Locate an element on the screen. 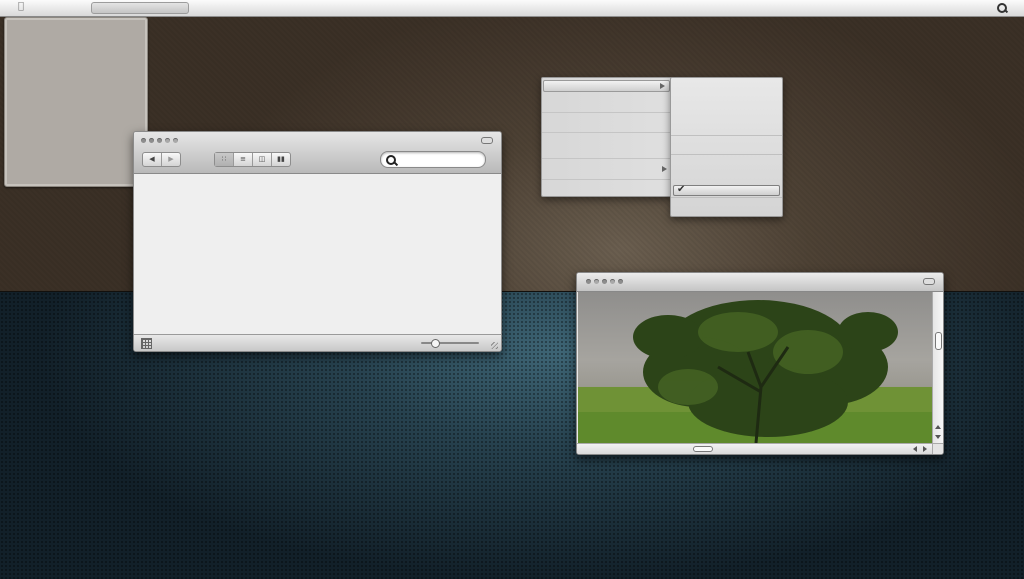 This screenshot has height=579, width=1024. menu-bar-selected-item is located at coordinates (140, 8).